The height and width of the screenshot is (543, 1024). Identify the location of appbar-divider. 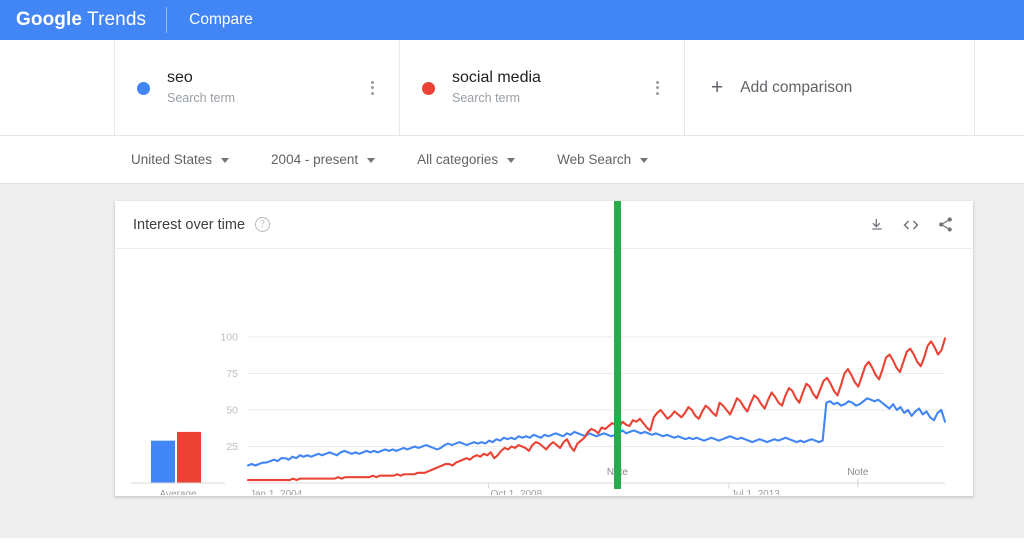
(167, 20).